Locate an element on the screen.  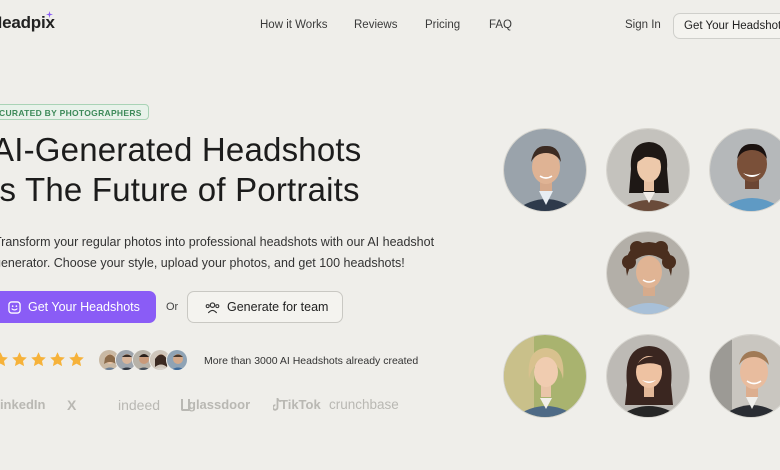
generate-for-team-label: Generate for team is located at coordinates (278, 307).